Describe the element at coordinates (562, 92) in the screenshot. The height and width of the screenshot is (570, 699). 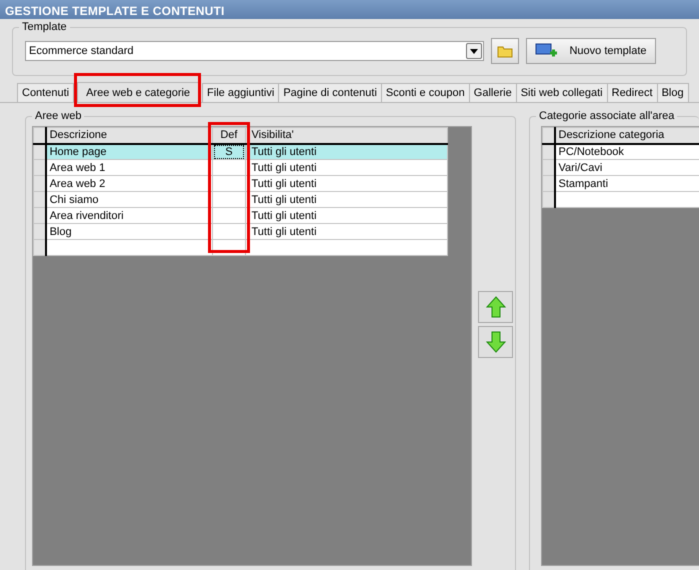
I see `tab: Siti web collegati` at that location.